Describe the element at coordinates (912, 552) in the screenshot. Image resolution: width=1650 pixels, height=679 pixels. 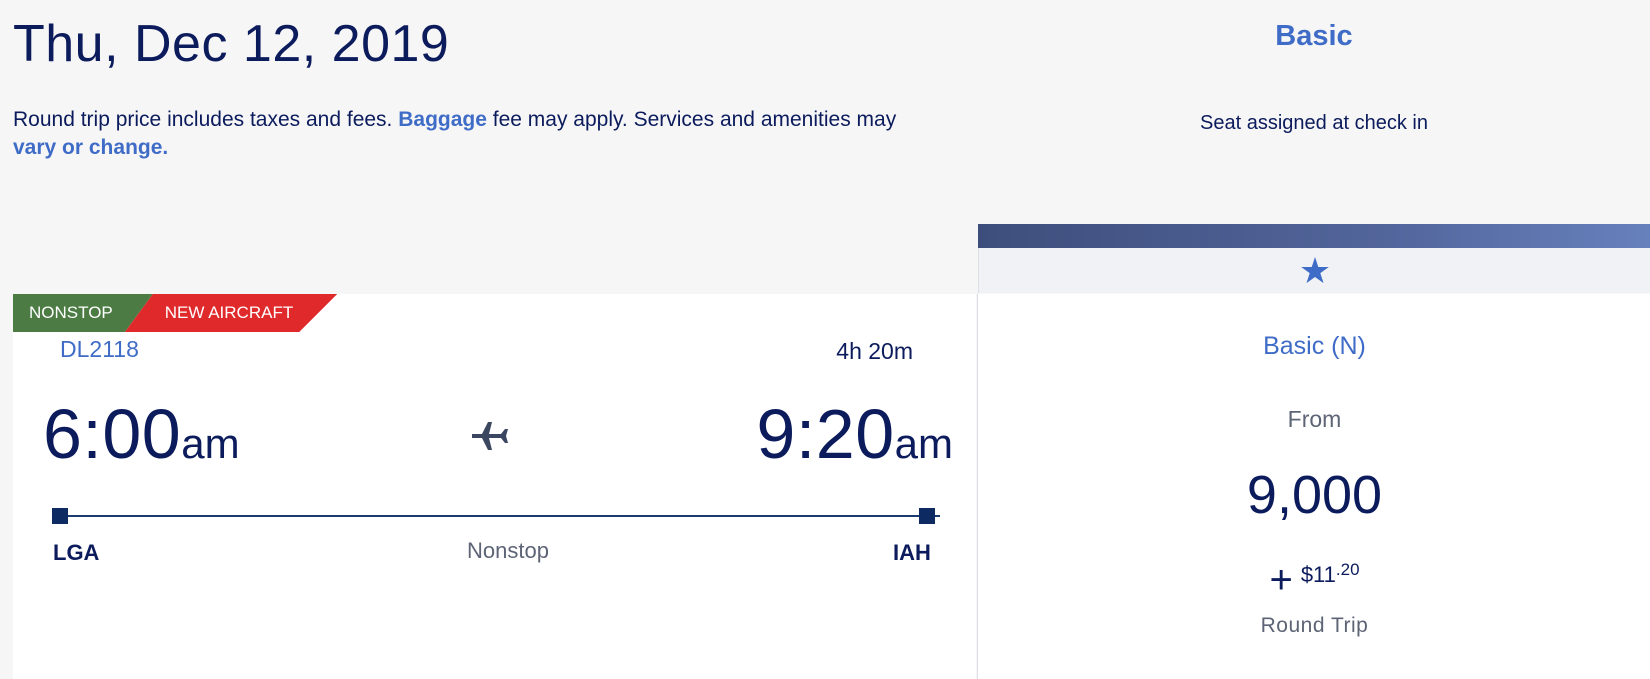
I see `destination-airport: IAH` at that location.